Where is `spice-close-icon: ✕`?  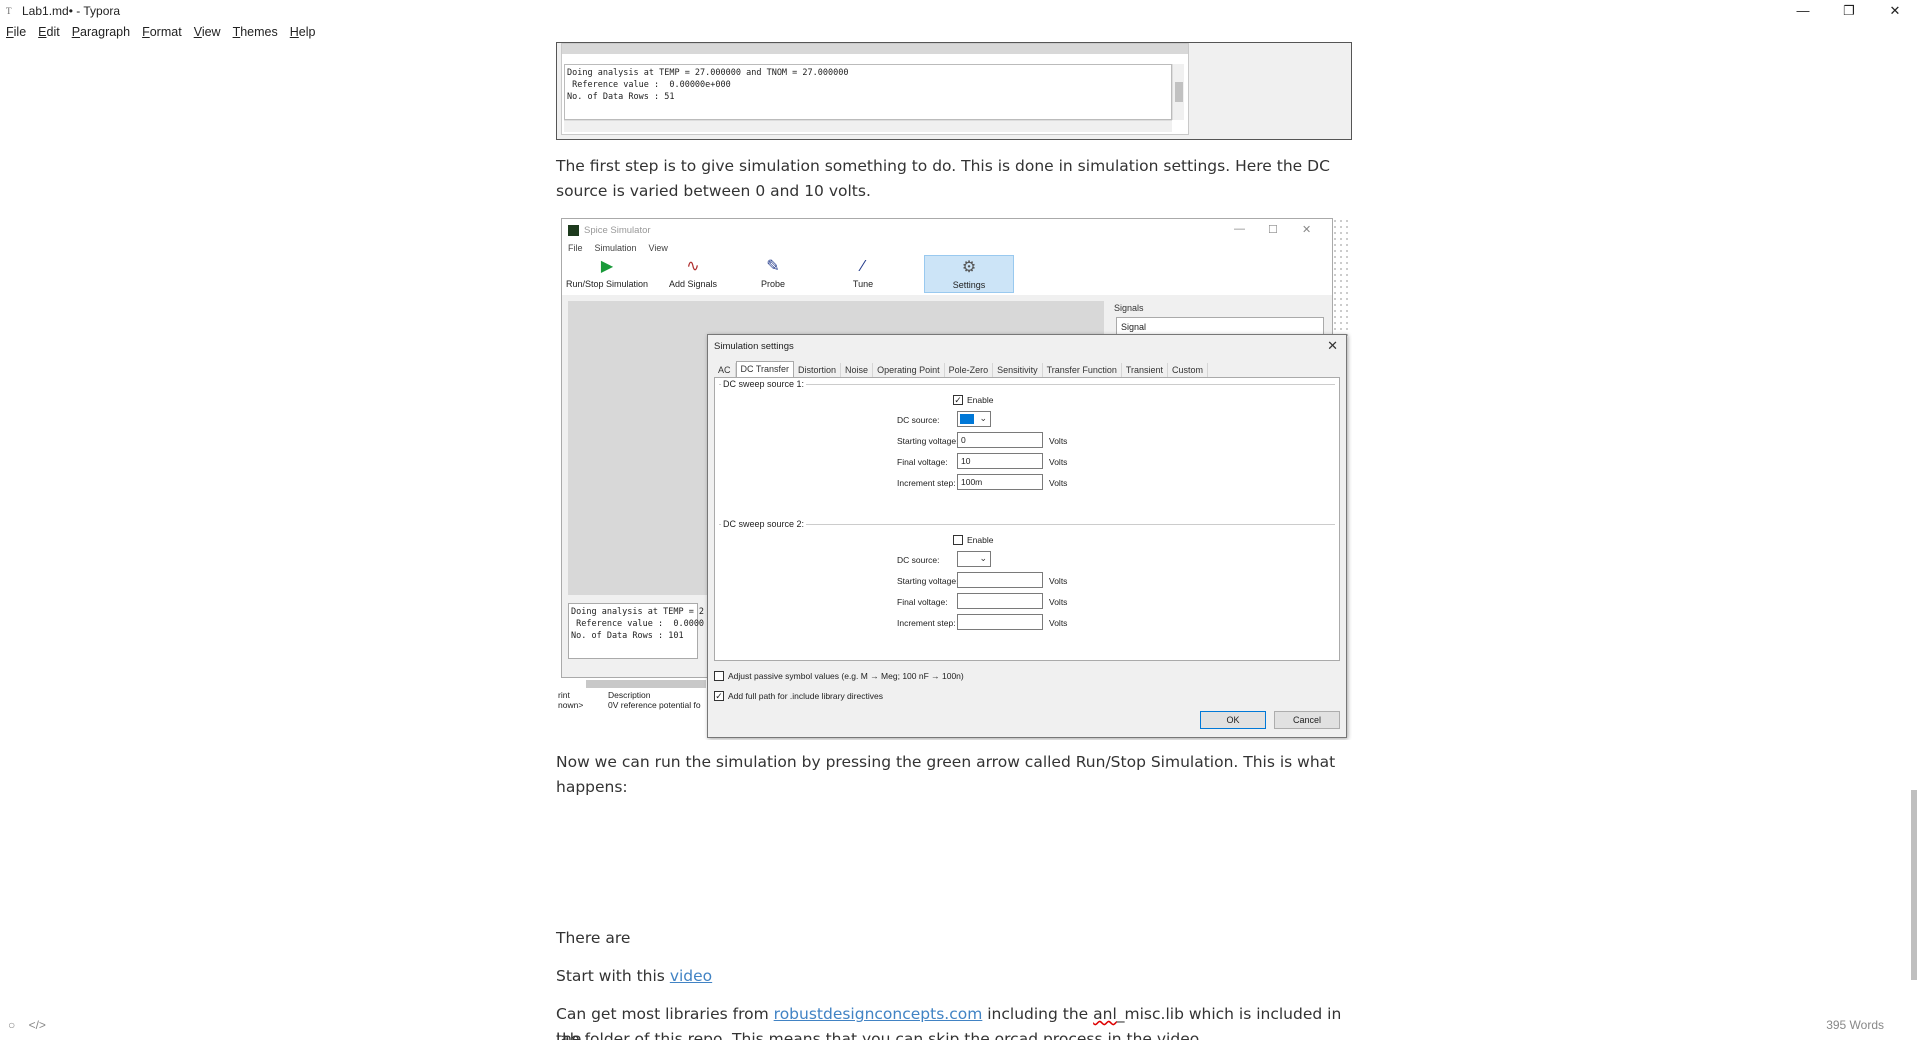 spice-close-icon: ✕ is located at coordinates (1307, 230).